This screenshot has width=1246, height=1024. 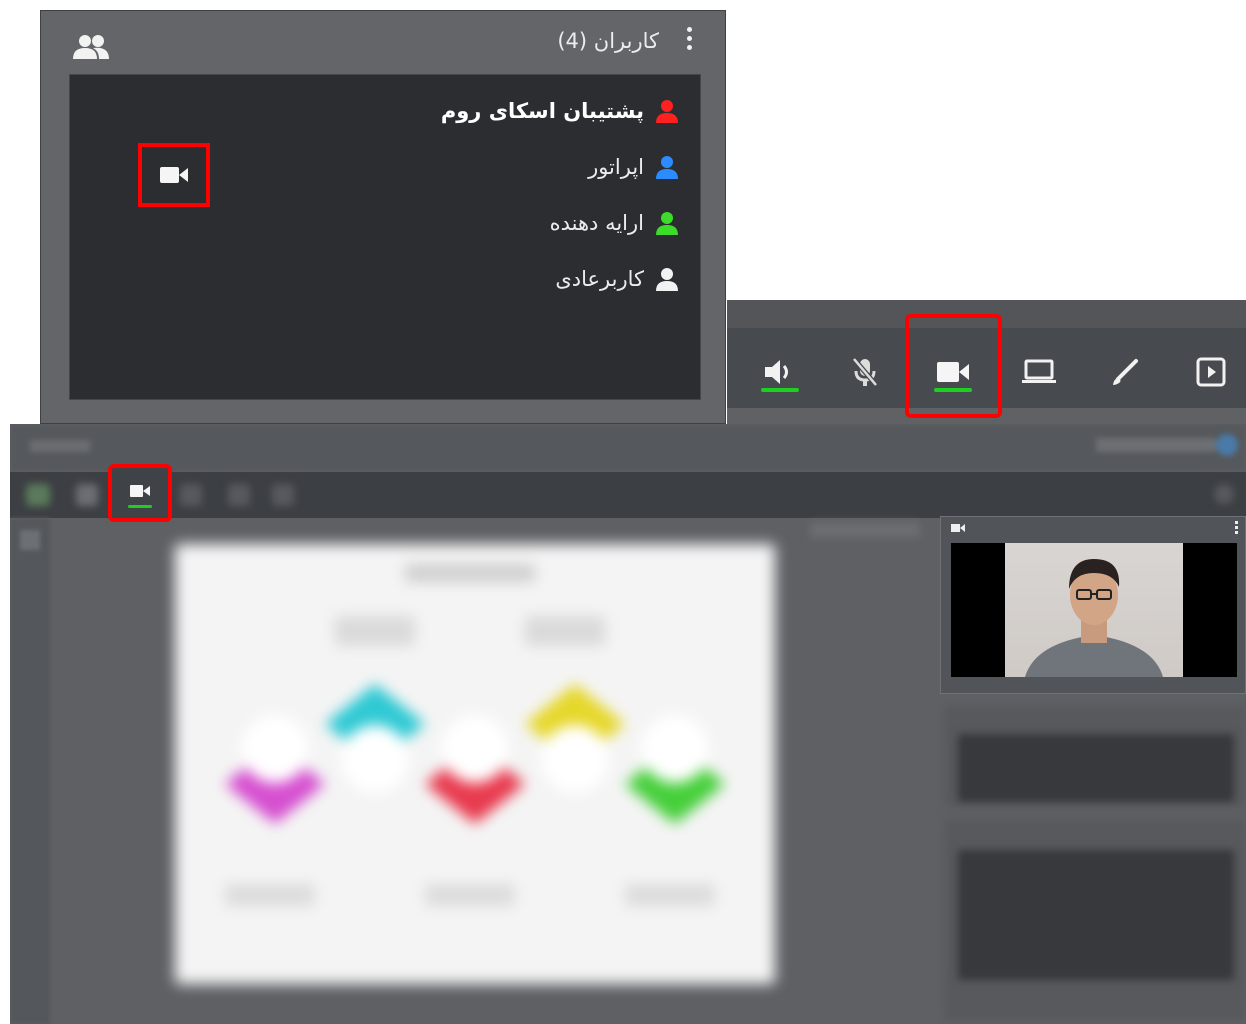 I want to click on users-panel-header: کاربران (4), so click(x=383, y=43).